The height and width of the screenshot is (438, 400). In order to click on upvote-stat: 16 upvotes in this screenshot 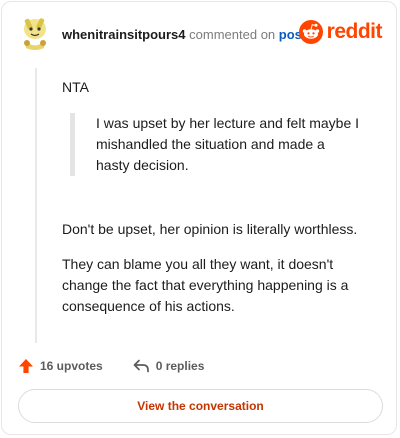, I will do `click(60, 366)`.